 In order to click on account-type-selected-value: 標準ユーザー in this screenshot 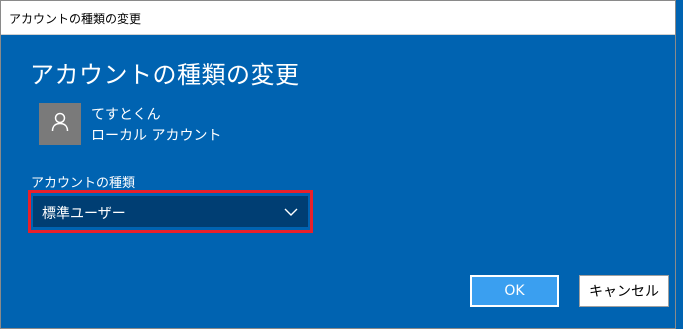, I will do `click(84, 214)`.